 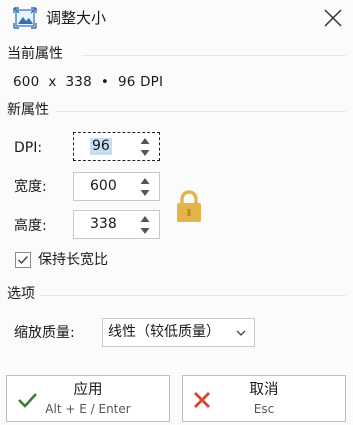 I want to click on options-heading: 选项, so click(x=21, y=294).